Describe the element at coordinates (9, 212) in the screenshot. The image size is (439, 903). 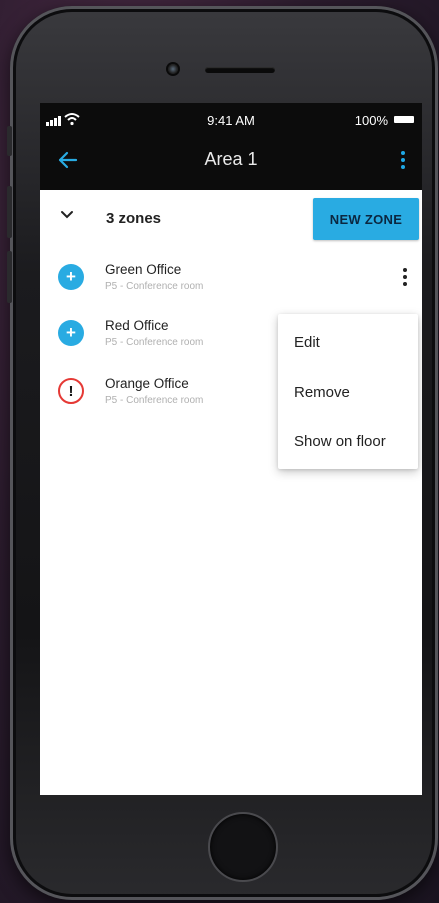
I see `volume-up-button` at that location.